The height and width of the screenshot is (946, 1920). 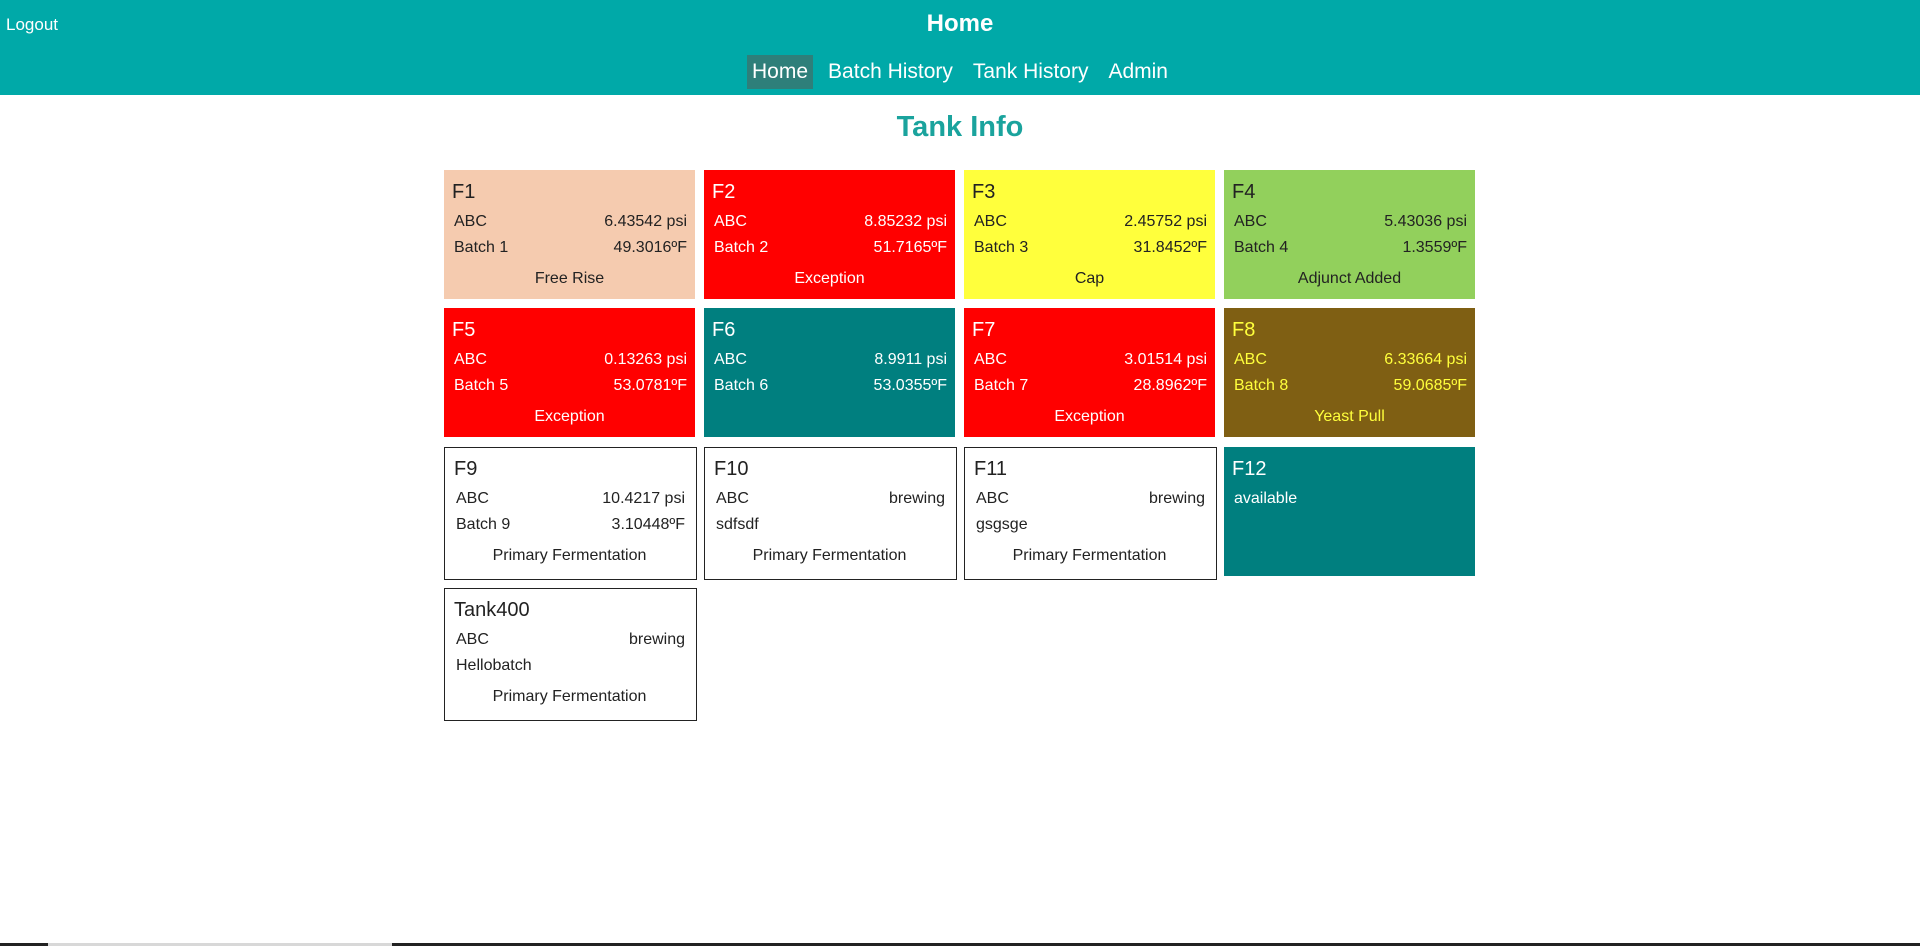 What do you see at coordinates (960, 72) in the screenshot?
I see `main-nav: Home Batch History Tank History Admin` at bounding box center [960, 72].